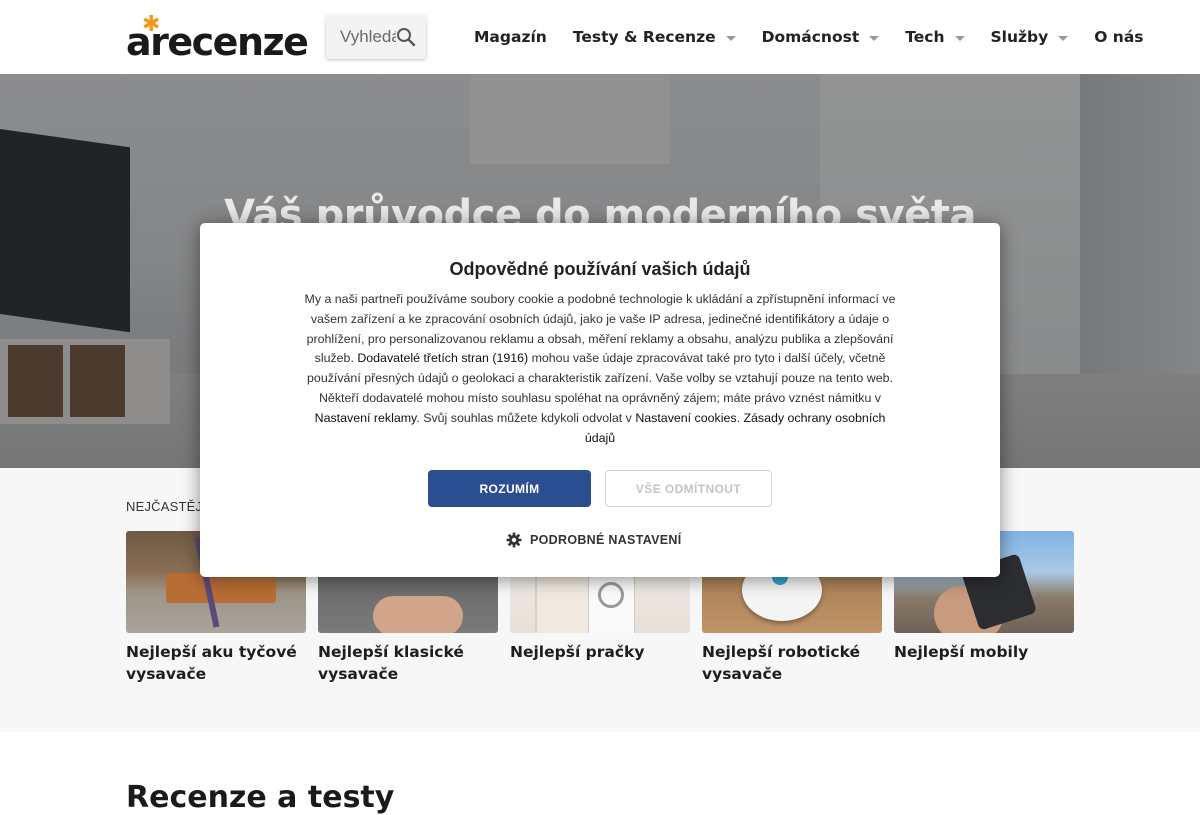 Image resolution: width=1200 pixels, height=815 pixels. What do you see at coordinates (792, 663) in the screenshot?
I see `card-title: Nejlepší robotické vysavače` at bounding box center [792, 663].